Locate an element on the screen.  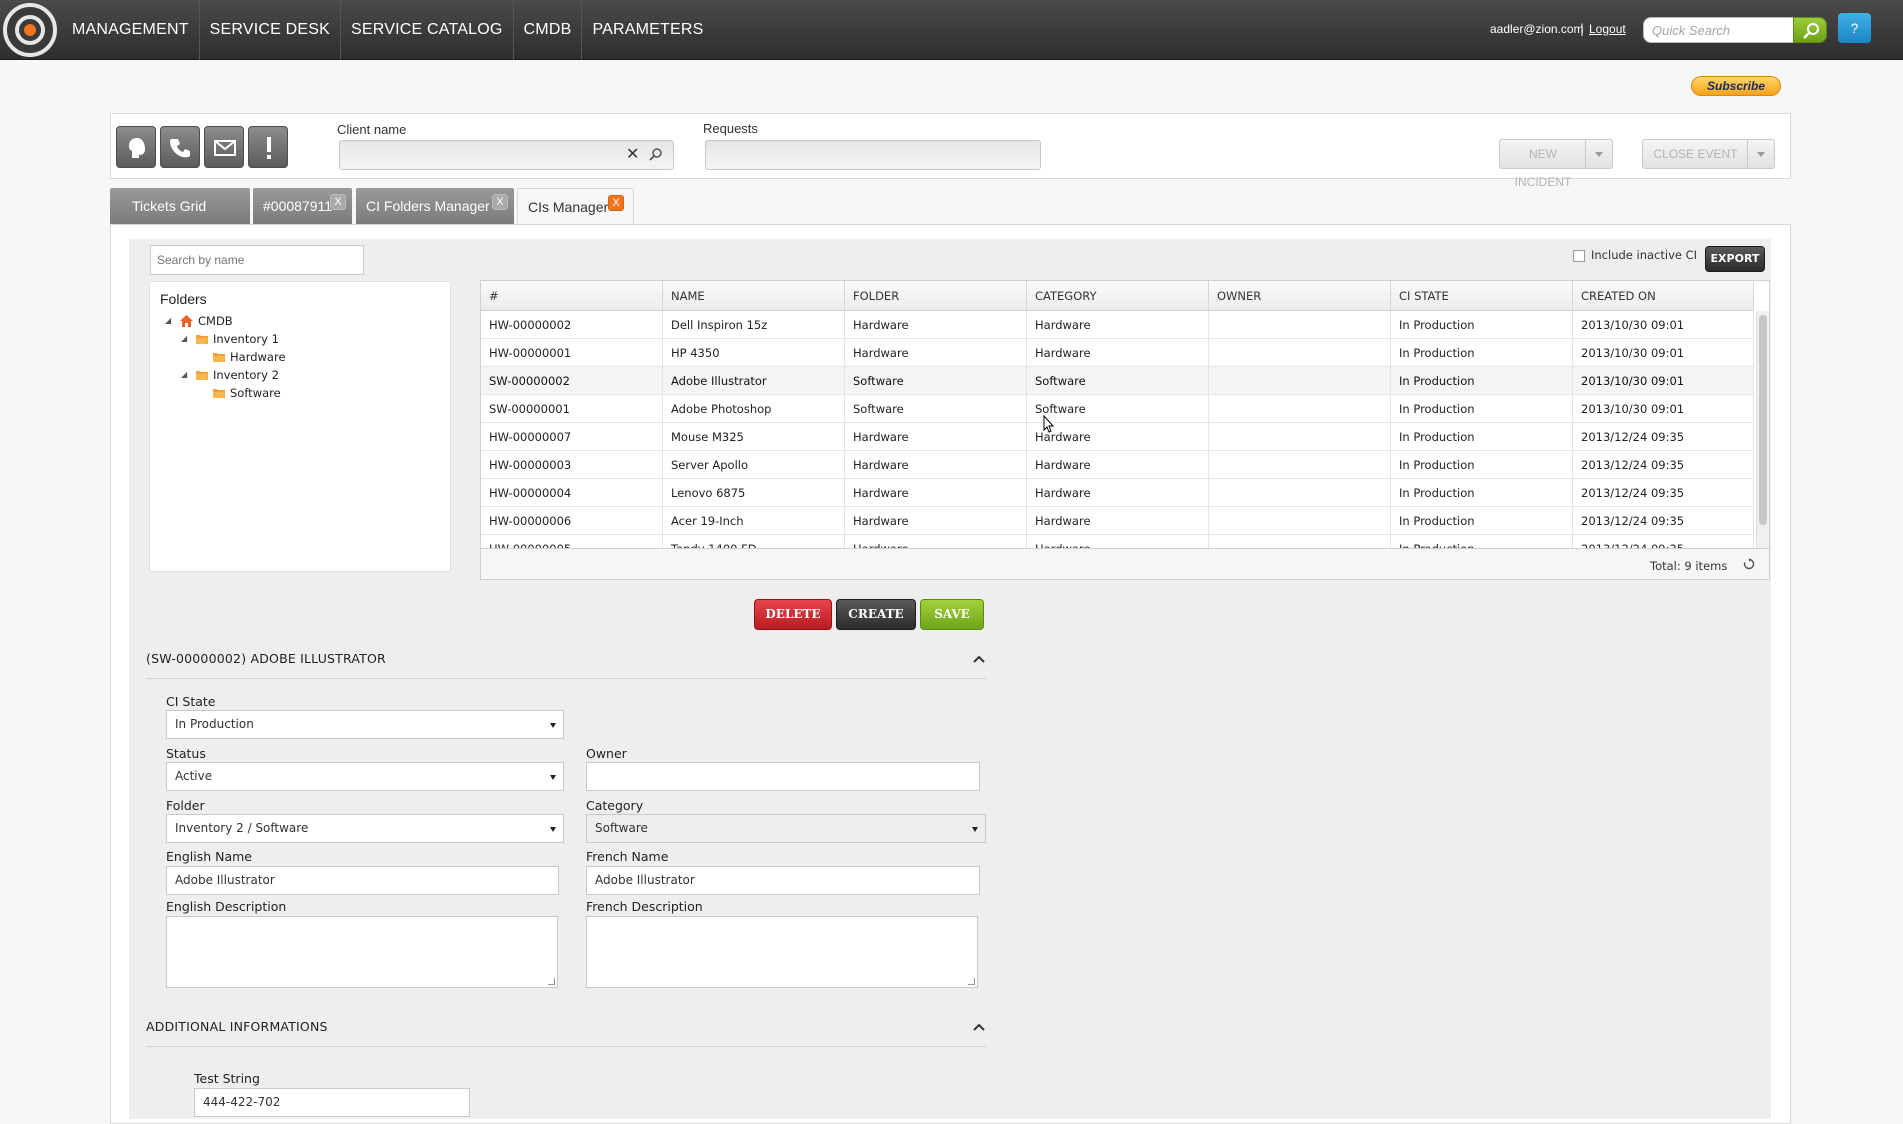
new-incident-button: NEW INCIDENT is located at coordinates (1556, 164).